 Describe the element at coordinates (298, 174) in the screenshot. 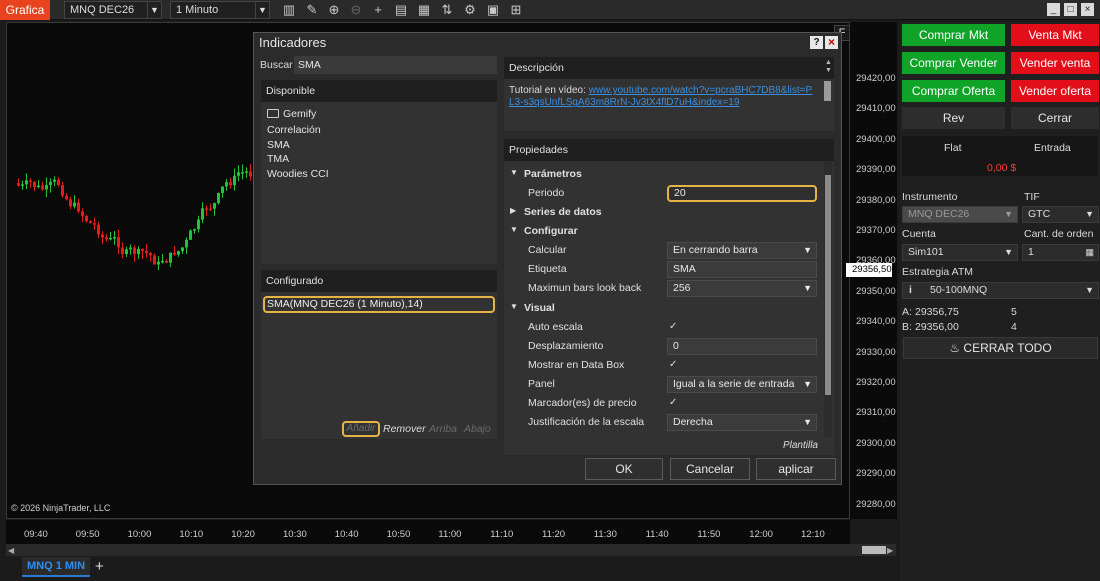

I see `list-item: Woodies CCI` at that location.